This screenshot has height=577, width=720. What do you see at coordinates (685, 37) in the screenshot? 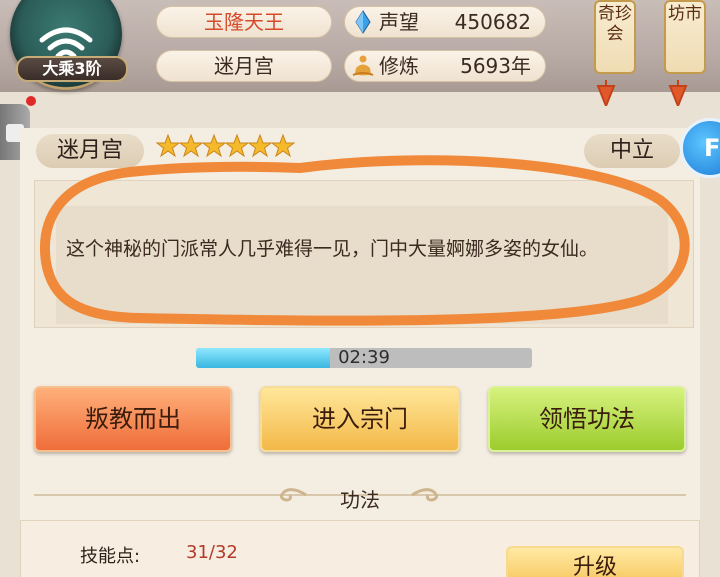
I see `lantern-market: 坊市` at bounding box center [685, 37].